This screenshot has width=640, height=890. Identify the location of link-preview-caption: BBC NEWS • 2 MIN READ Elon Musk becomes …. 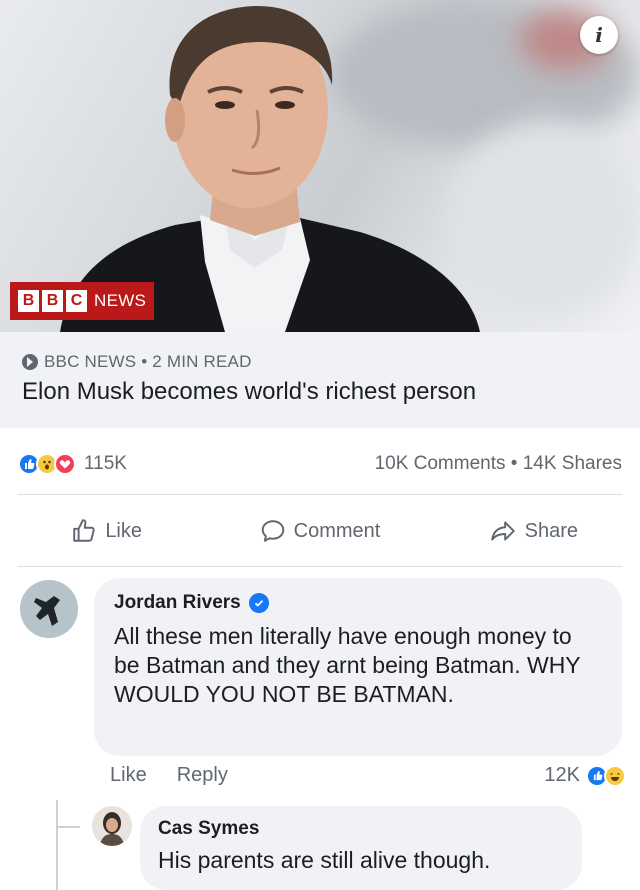
(320, 380).